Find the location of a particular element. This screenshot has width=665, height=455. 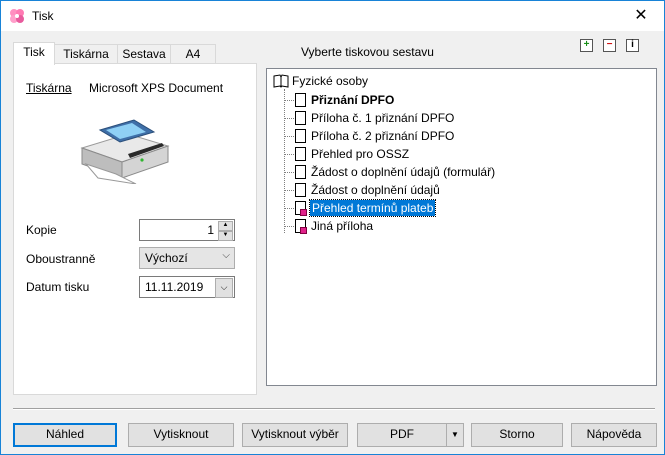

print-selection-button: Vytisknout výběr is located at coordinates (295, 435).